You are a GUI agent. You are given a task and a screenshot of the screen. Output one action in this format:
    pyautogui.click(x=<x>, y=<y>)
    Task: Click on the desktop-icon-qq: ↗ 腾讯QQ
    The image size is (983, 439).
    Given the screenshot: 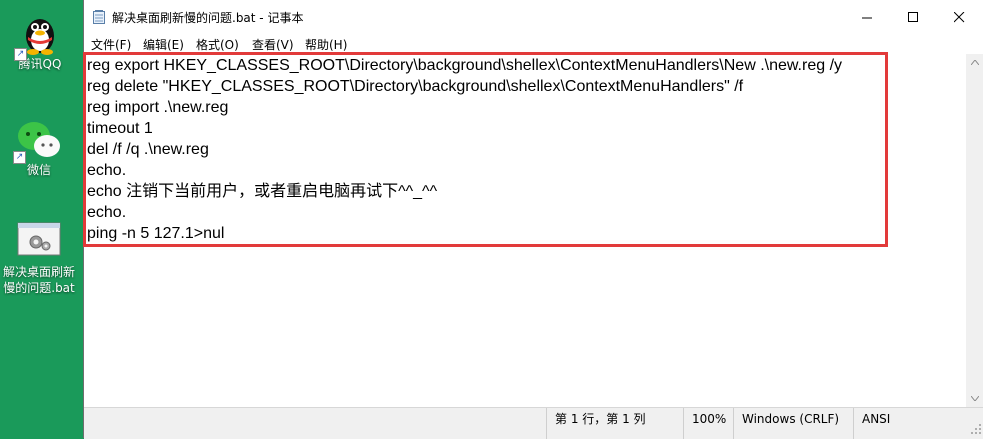 What is the action you would take?
    pyautogui.click(x=40, y=42)
    